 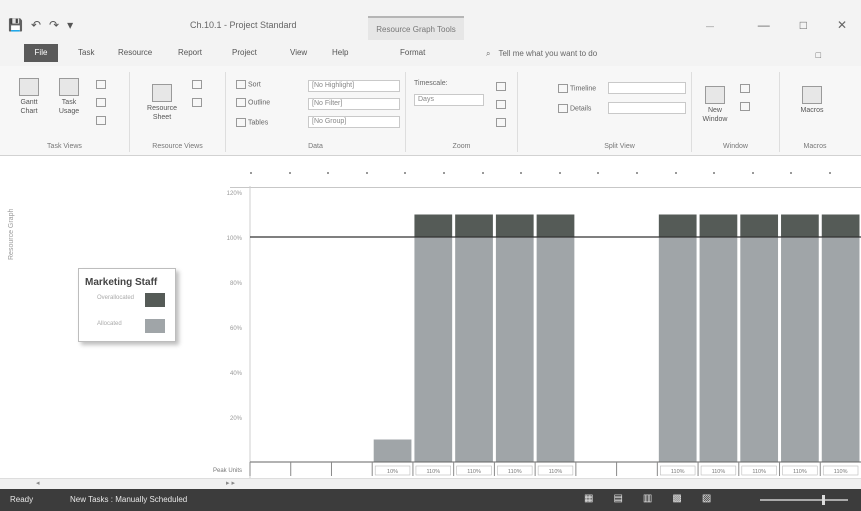 I want to click on y-tick-label: 60%, so click(x=236, y=329).